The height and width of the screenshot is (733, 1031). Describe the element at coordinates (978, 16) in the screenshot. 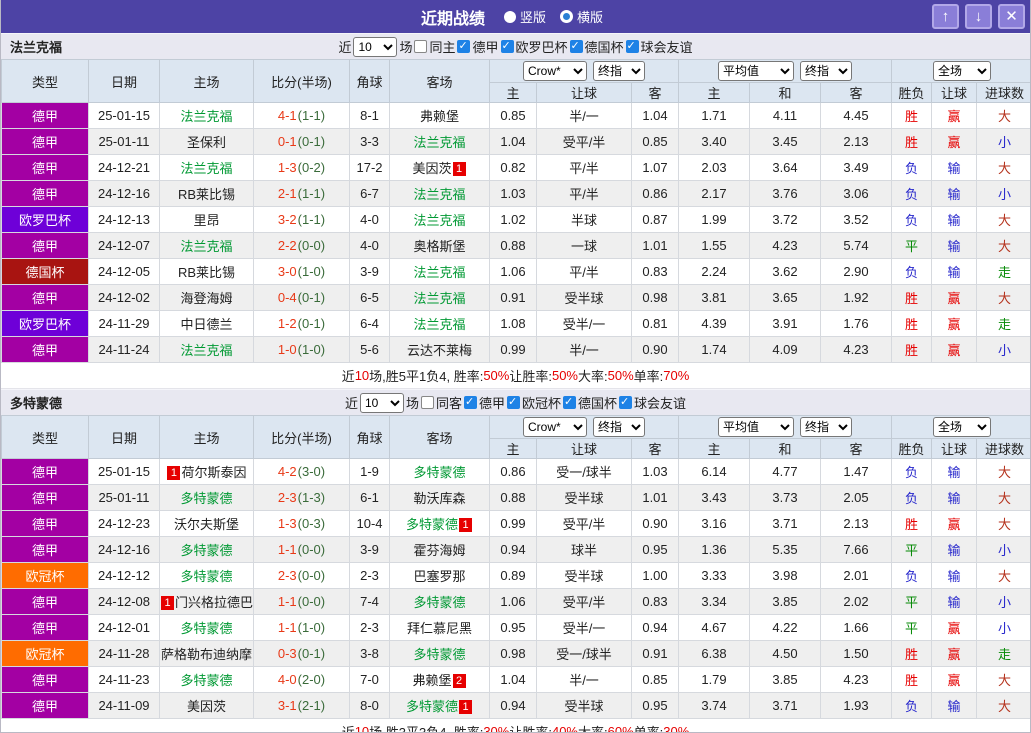

I see `move-down-button: ↓` at that location.